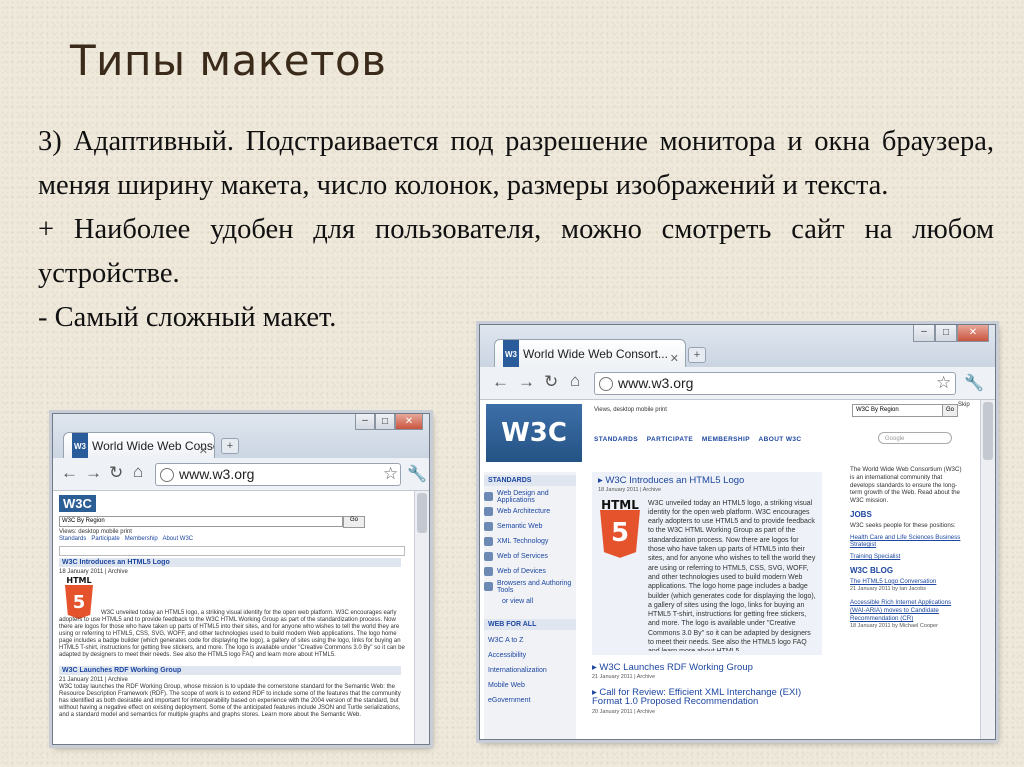 The image size is (1024, 767). Describe the element at coordinates (897, 410) in the screenshot. I see `large-region-select: W3C By Region` at that location.